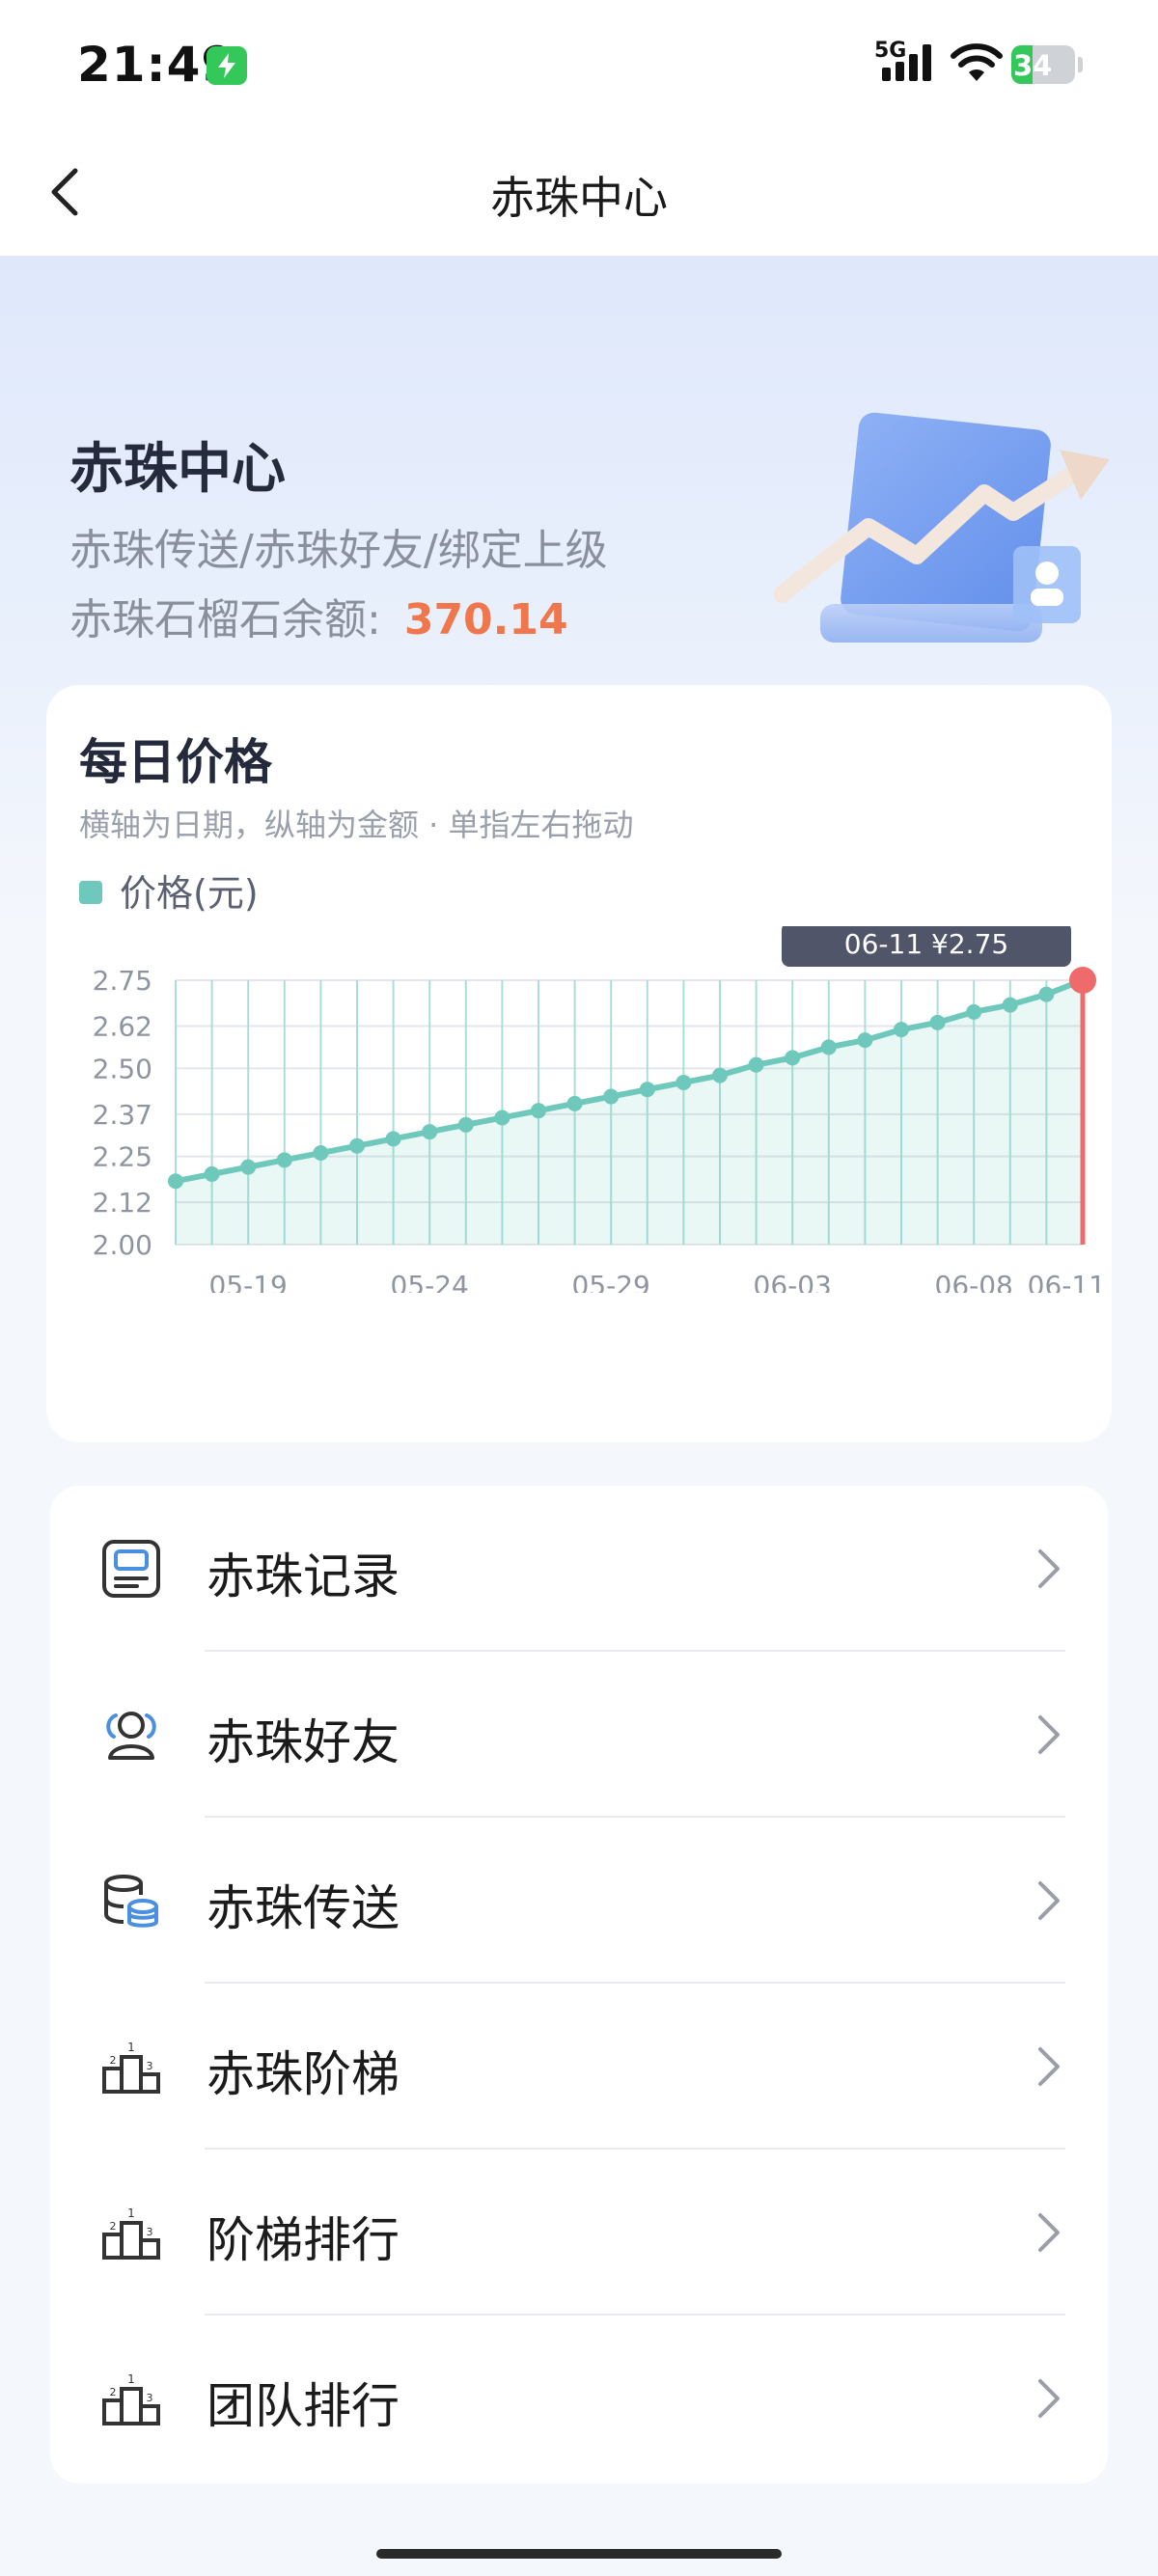 The width and height of the screenshot is (1158, 2576). Describe the element at coordinates (1033, 65) in the screenshot. I see `battery-percent: 34` at that location.